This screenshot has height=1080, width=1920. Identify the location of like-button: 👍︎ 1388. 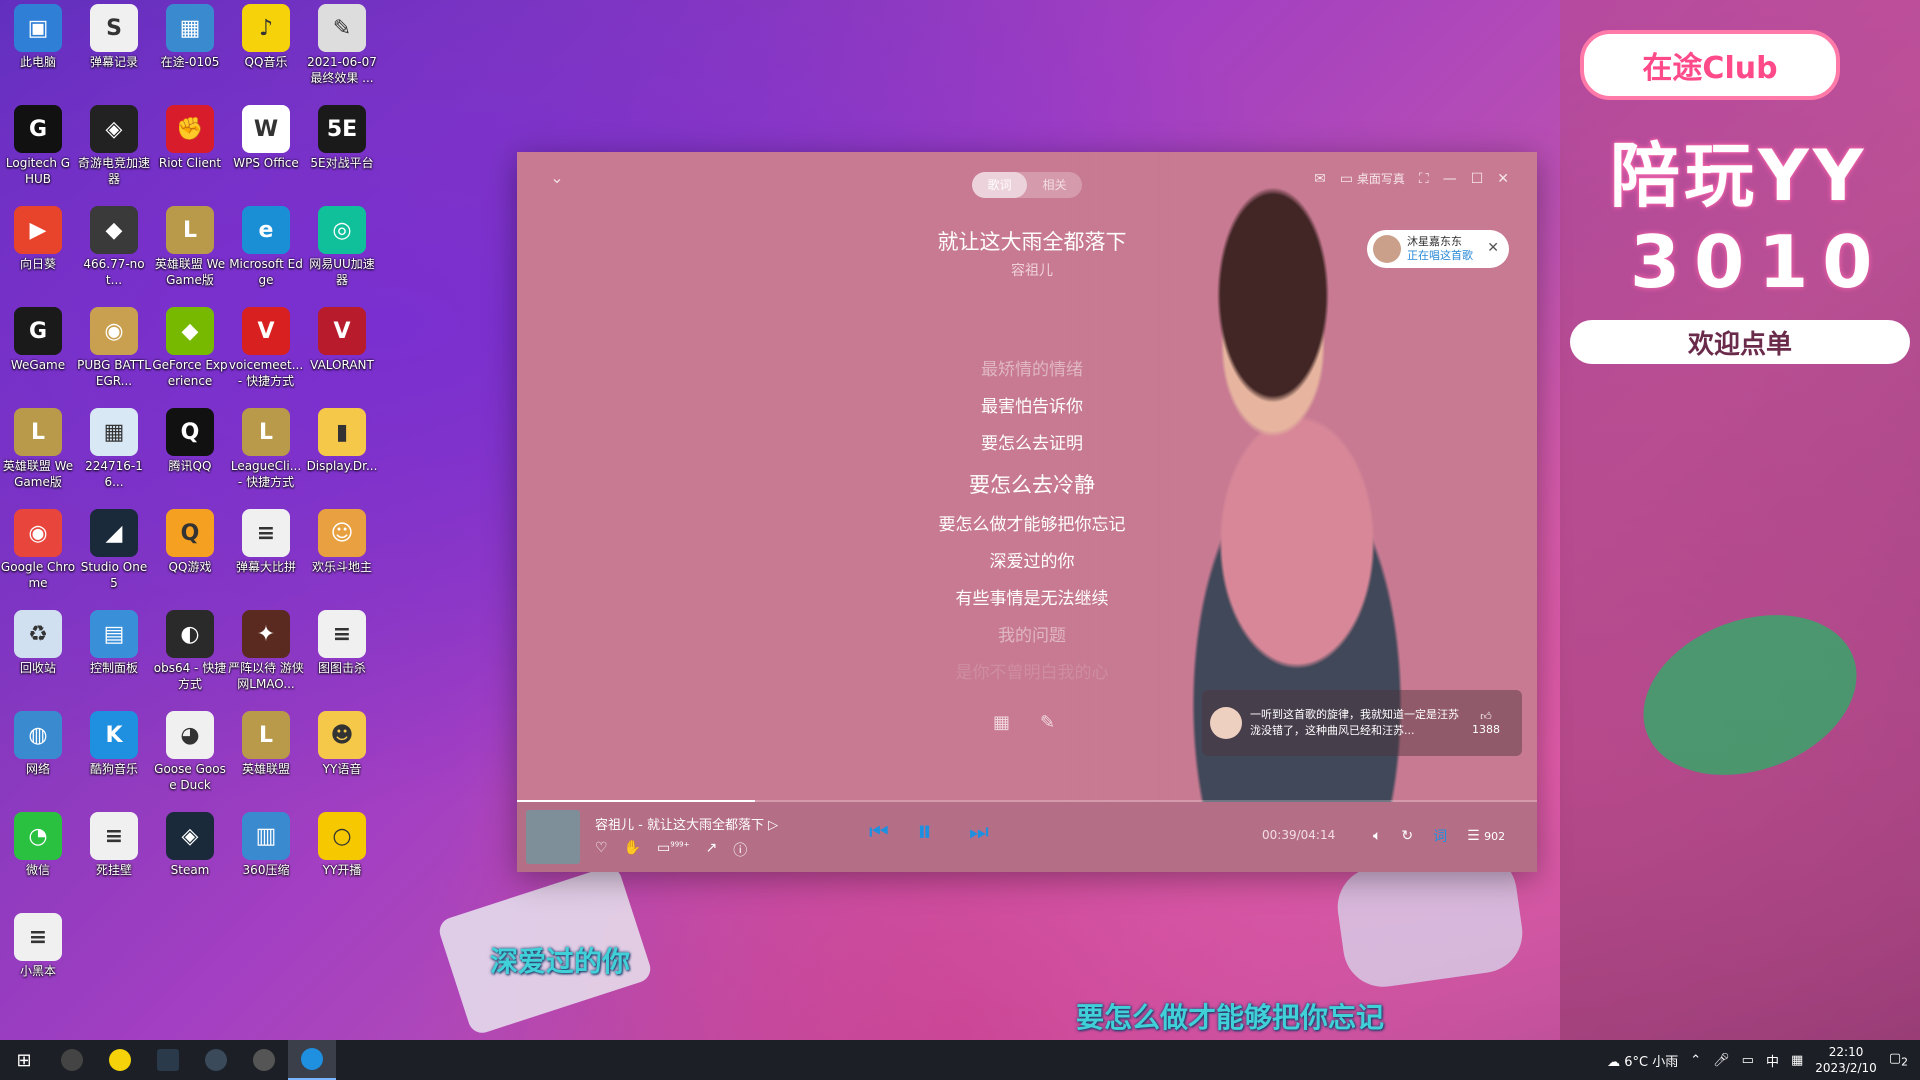
(1486, 723).